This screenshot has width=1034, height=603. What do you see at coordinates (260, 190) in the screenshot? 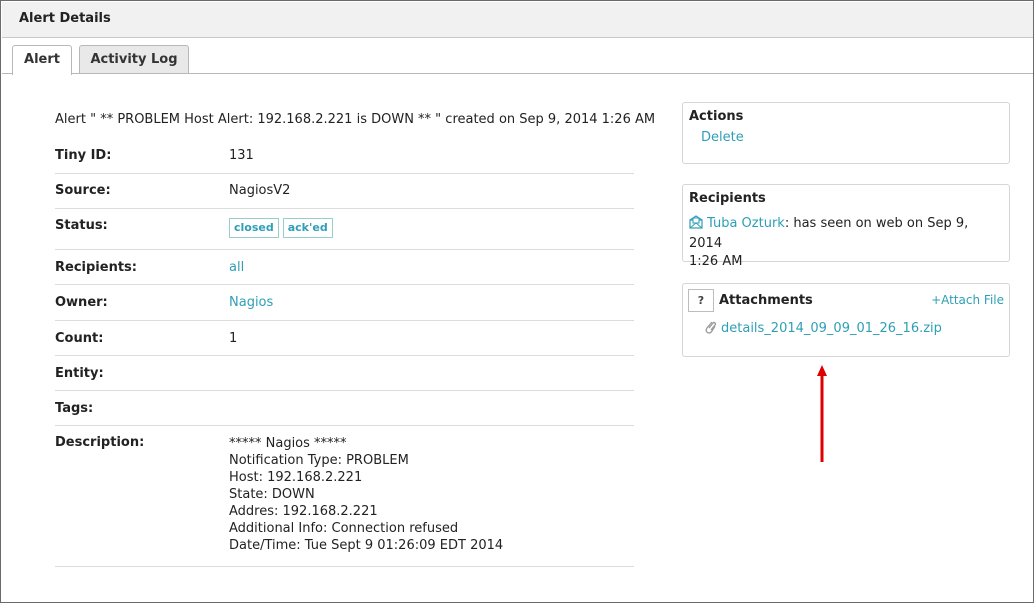
I see `source-value: NagiosV2` at bounding box center [260, 190].